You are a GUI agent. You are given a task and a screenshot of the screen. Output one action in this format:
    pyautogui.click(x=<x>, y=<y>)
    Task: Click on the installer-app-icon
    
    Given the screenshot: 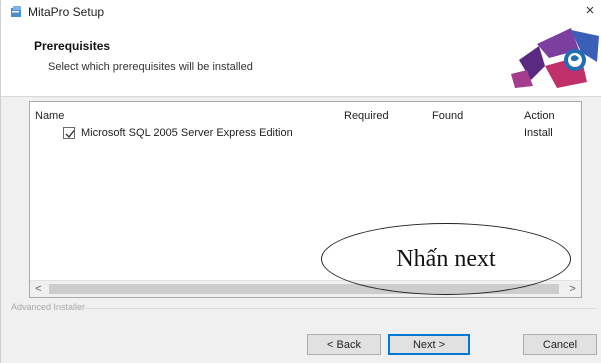 What is the action you would take?
    pyautogui.click(x=16, y=12)
    